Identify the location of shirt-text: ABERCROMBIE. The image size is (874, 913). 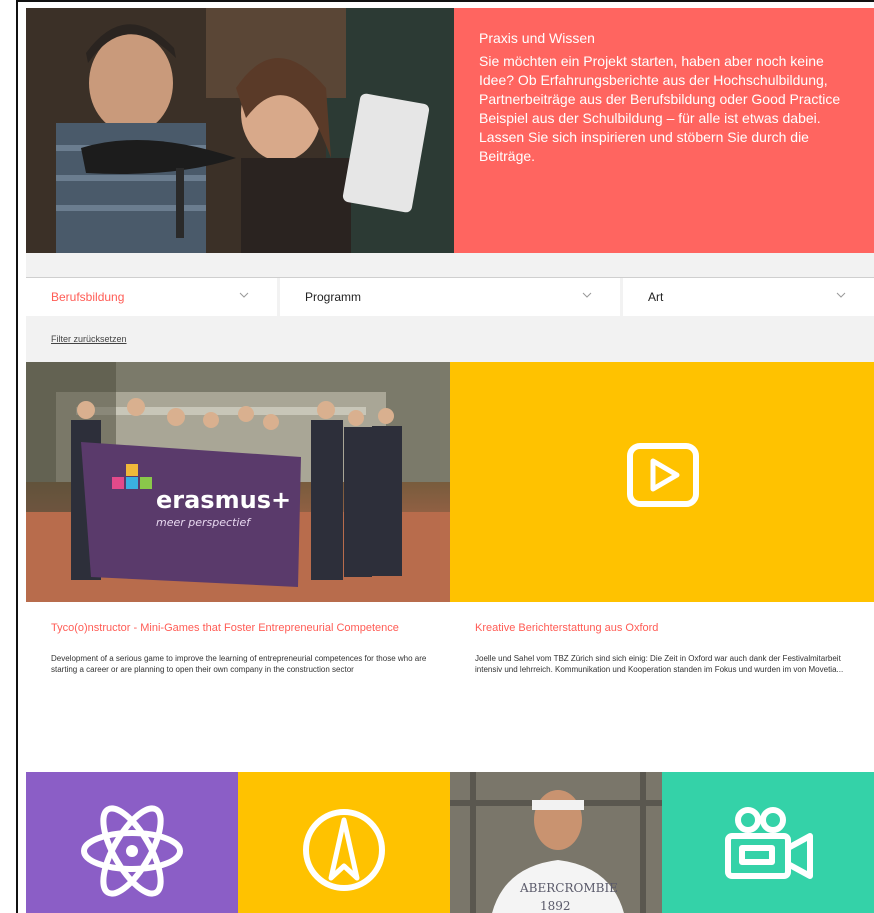
(568, 888).